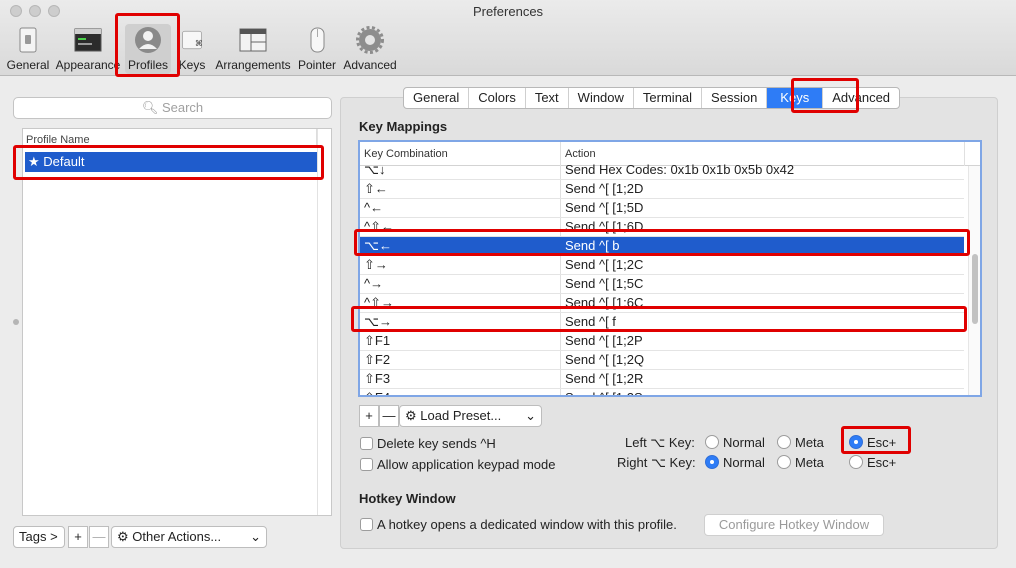 The width and height of the screenshot is (1016, 568). Describe the element at coordinates (662, 341) in the screenshot. I see `table-row: ⇧F1 Send ^[ [1;2P` at that location.